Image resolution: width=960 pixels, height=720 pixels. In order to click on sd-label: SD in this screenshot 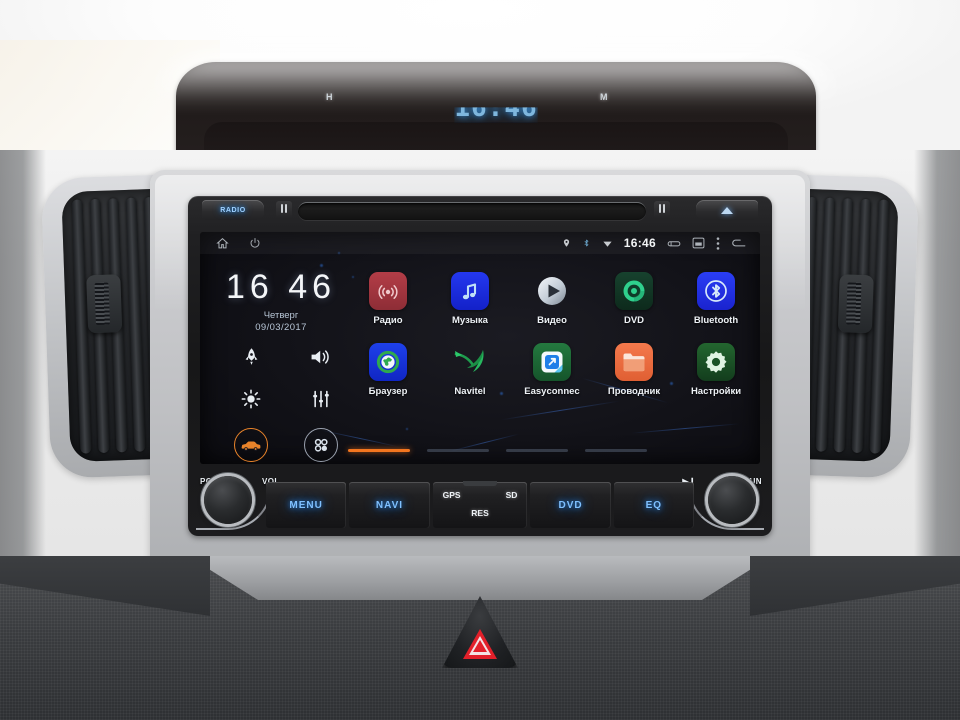, I will do `click(511, 495)`.